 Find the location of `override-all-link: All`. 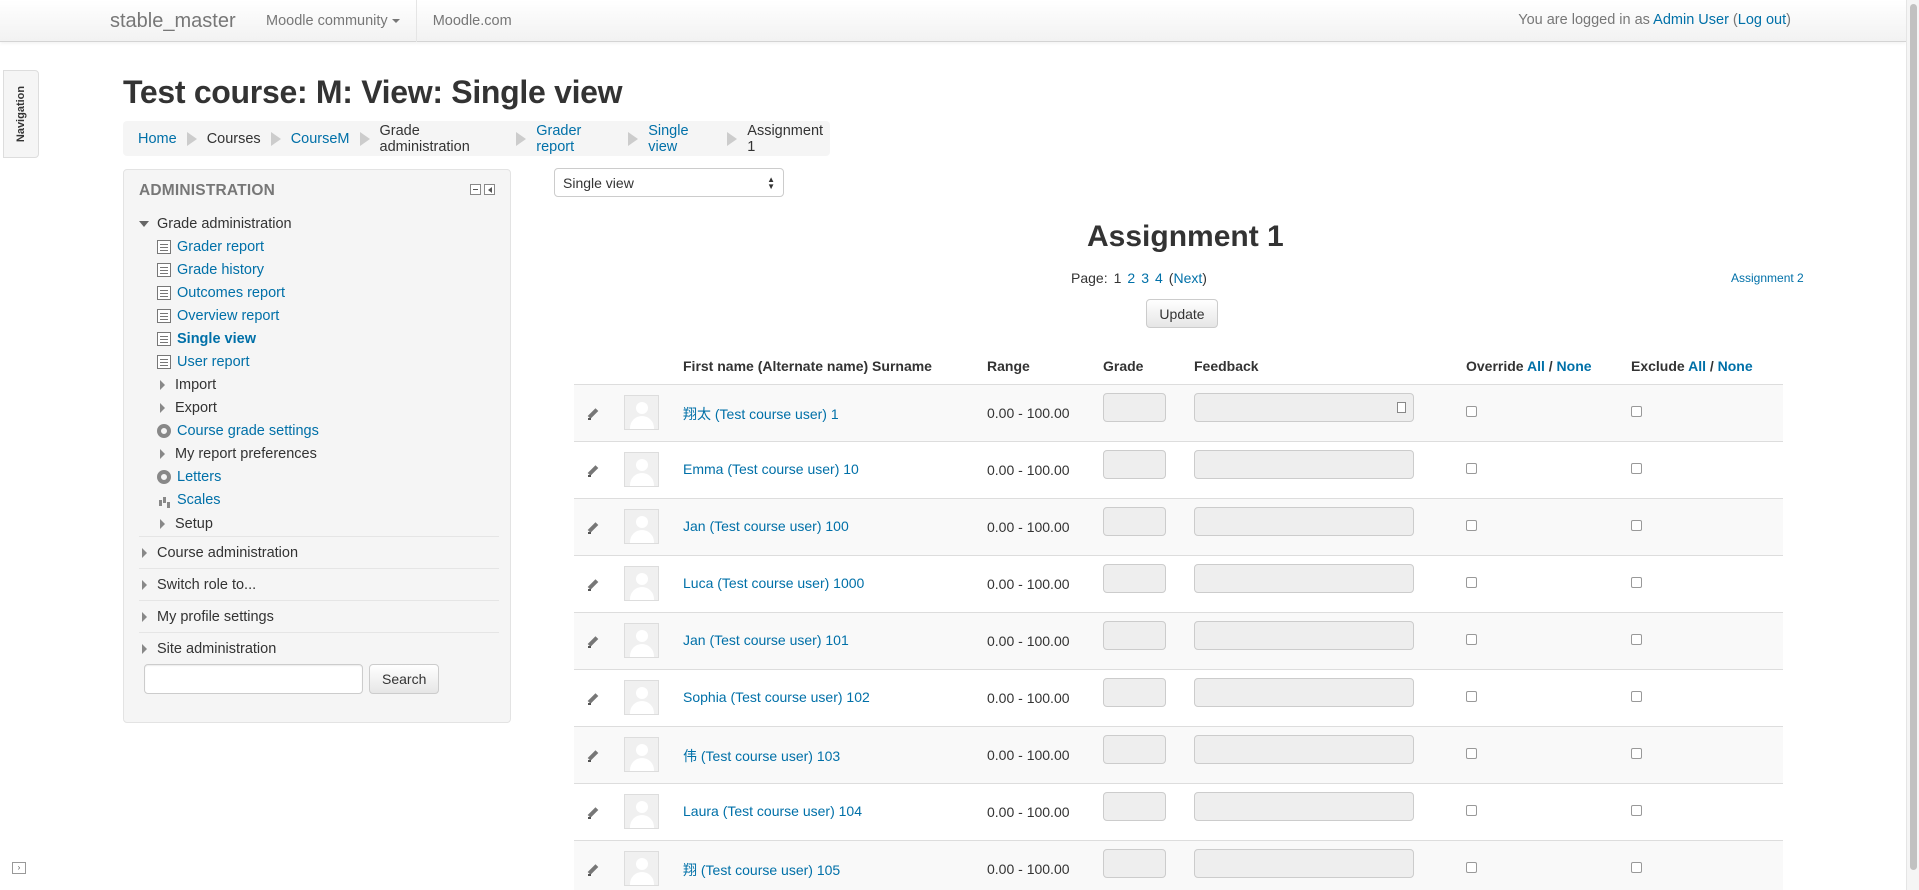

override-all-link: All is located at coordinates (1536, 366).